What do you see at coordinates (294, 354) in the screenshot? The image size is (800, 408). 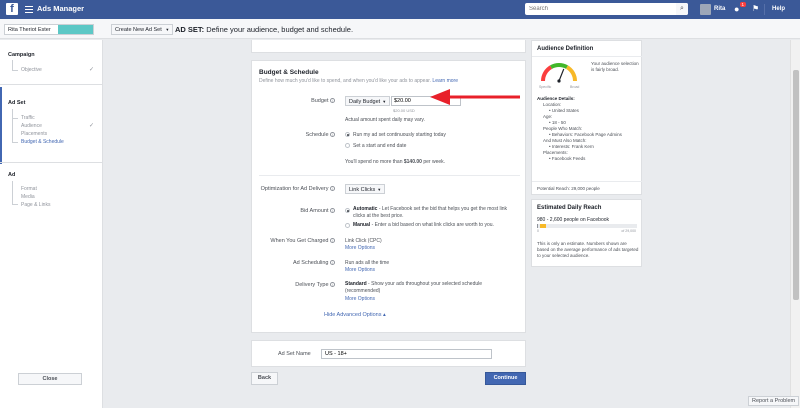 I see `ad-set-name-label: Ad Set Name` at bounding box center [294, 354].